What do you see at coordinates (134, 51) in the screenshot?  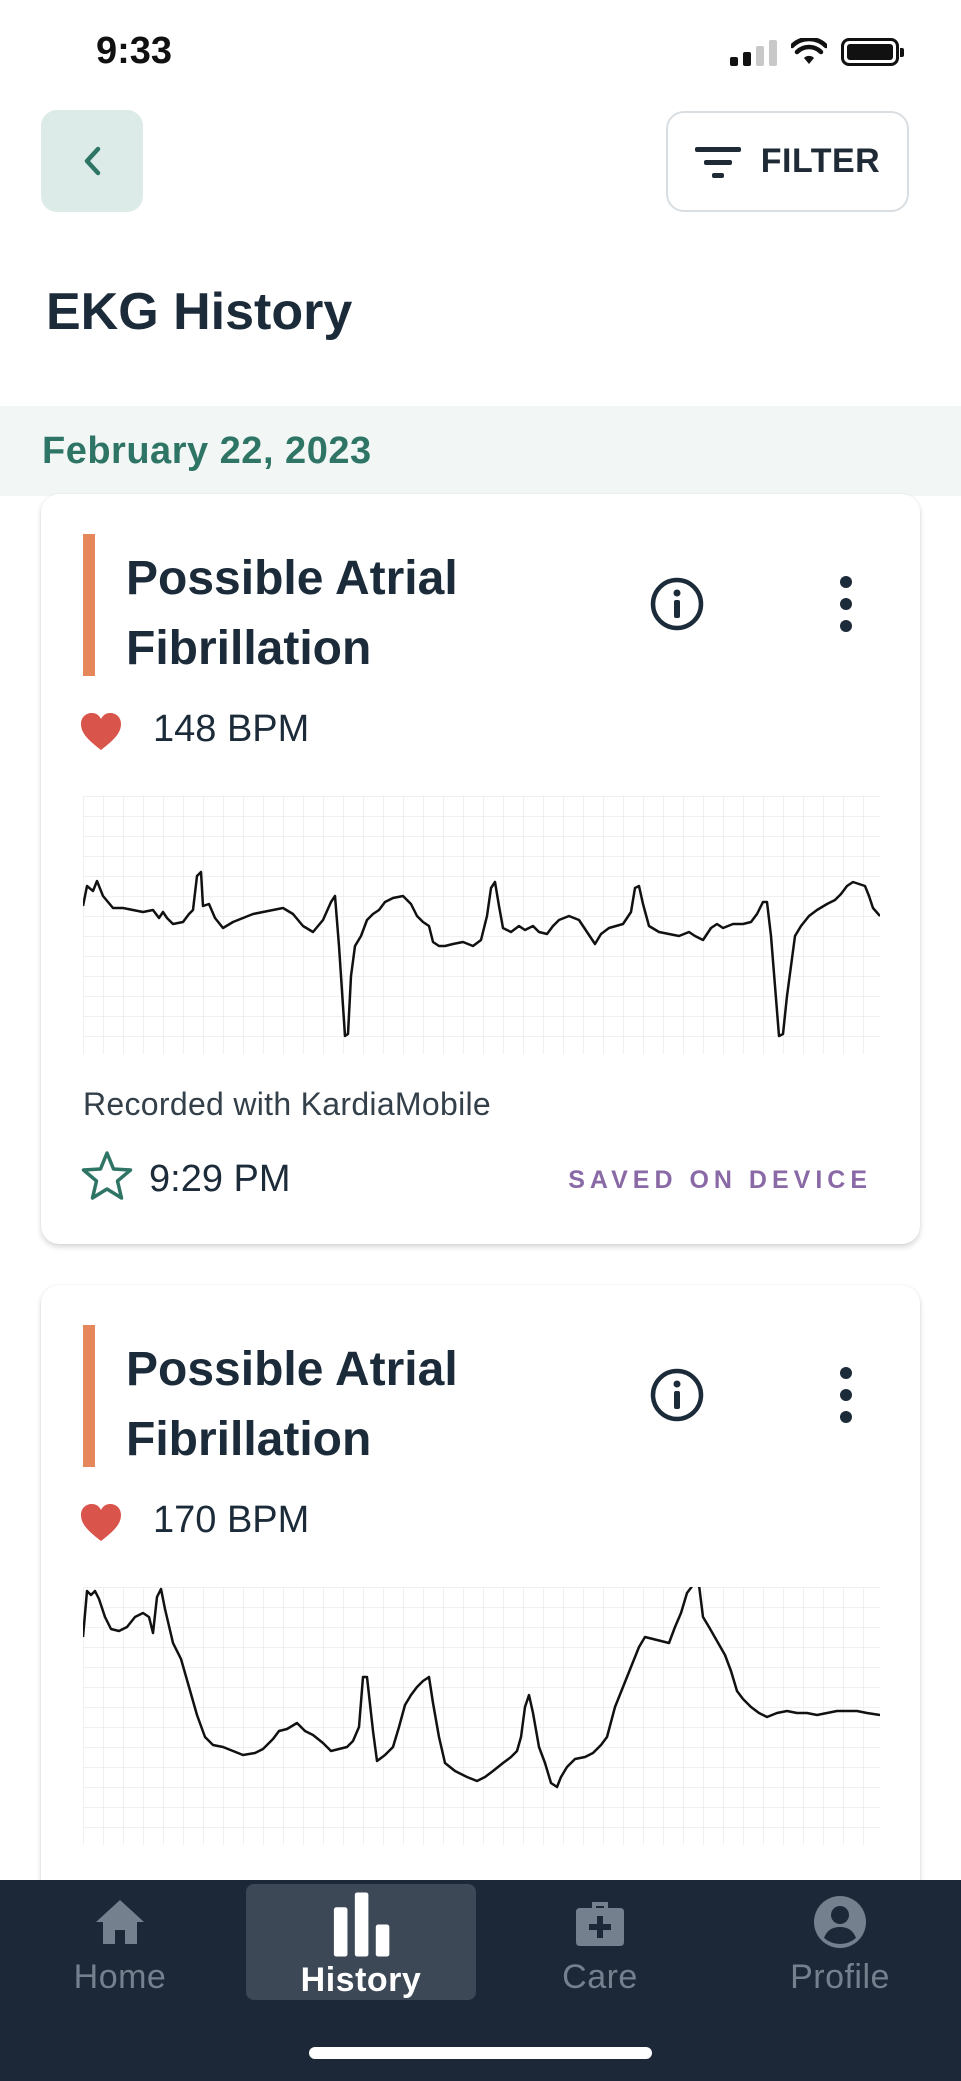 I see `status-time: 9:33` at bounding box center [134, 51].